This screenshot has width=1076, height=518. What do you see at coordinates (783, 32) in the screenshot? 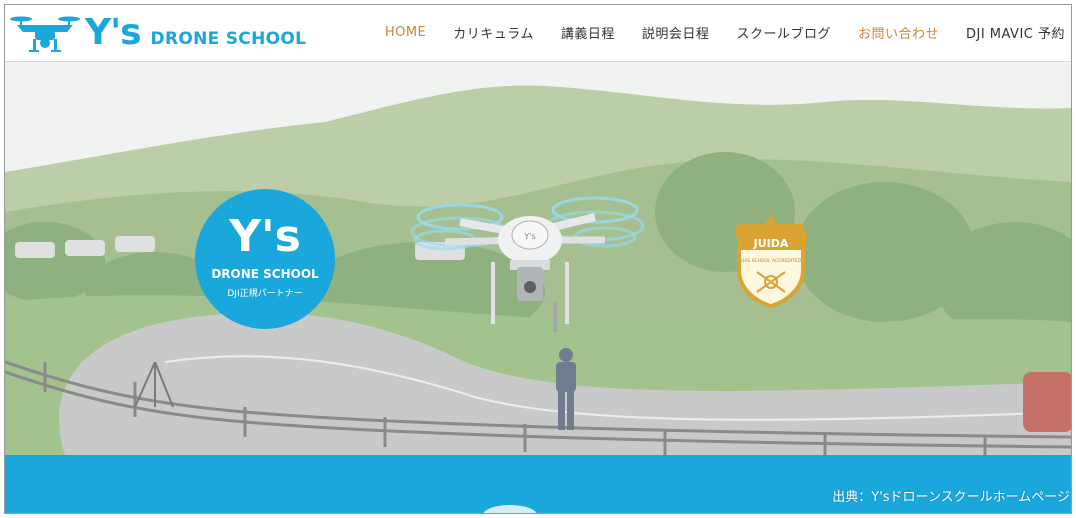
I see `nav-school-blog: スクールブログ` at bounding box center [783, 32].